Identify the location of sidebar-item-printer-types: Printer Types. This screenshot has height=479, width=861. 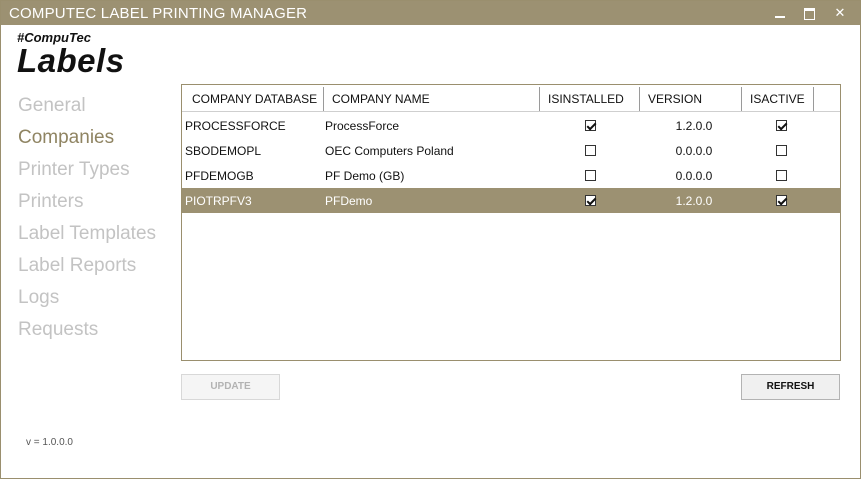
(87, 173).